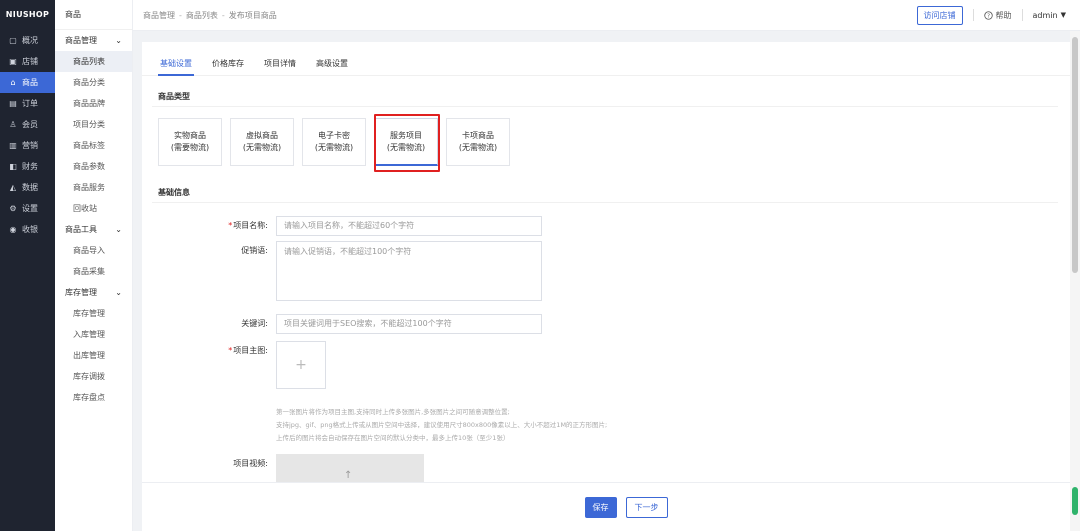 The image size is (1080, 531). What do you see at coordinates (301, 365) in the screenshot?
I see `image-upload-button: +` at bounding box center [301, 365].